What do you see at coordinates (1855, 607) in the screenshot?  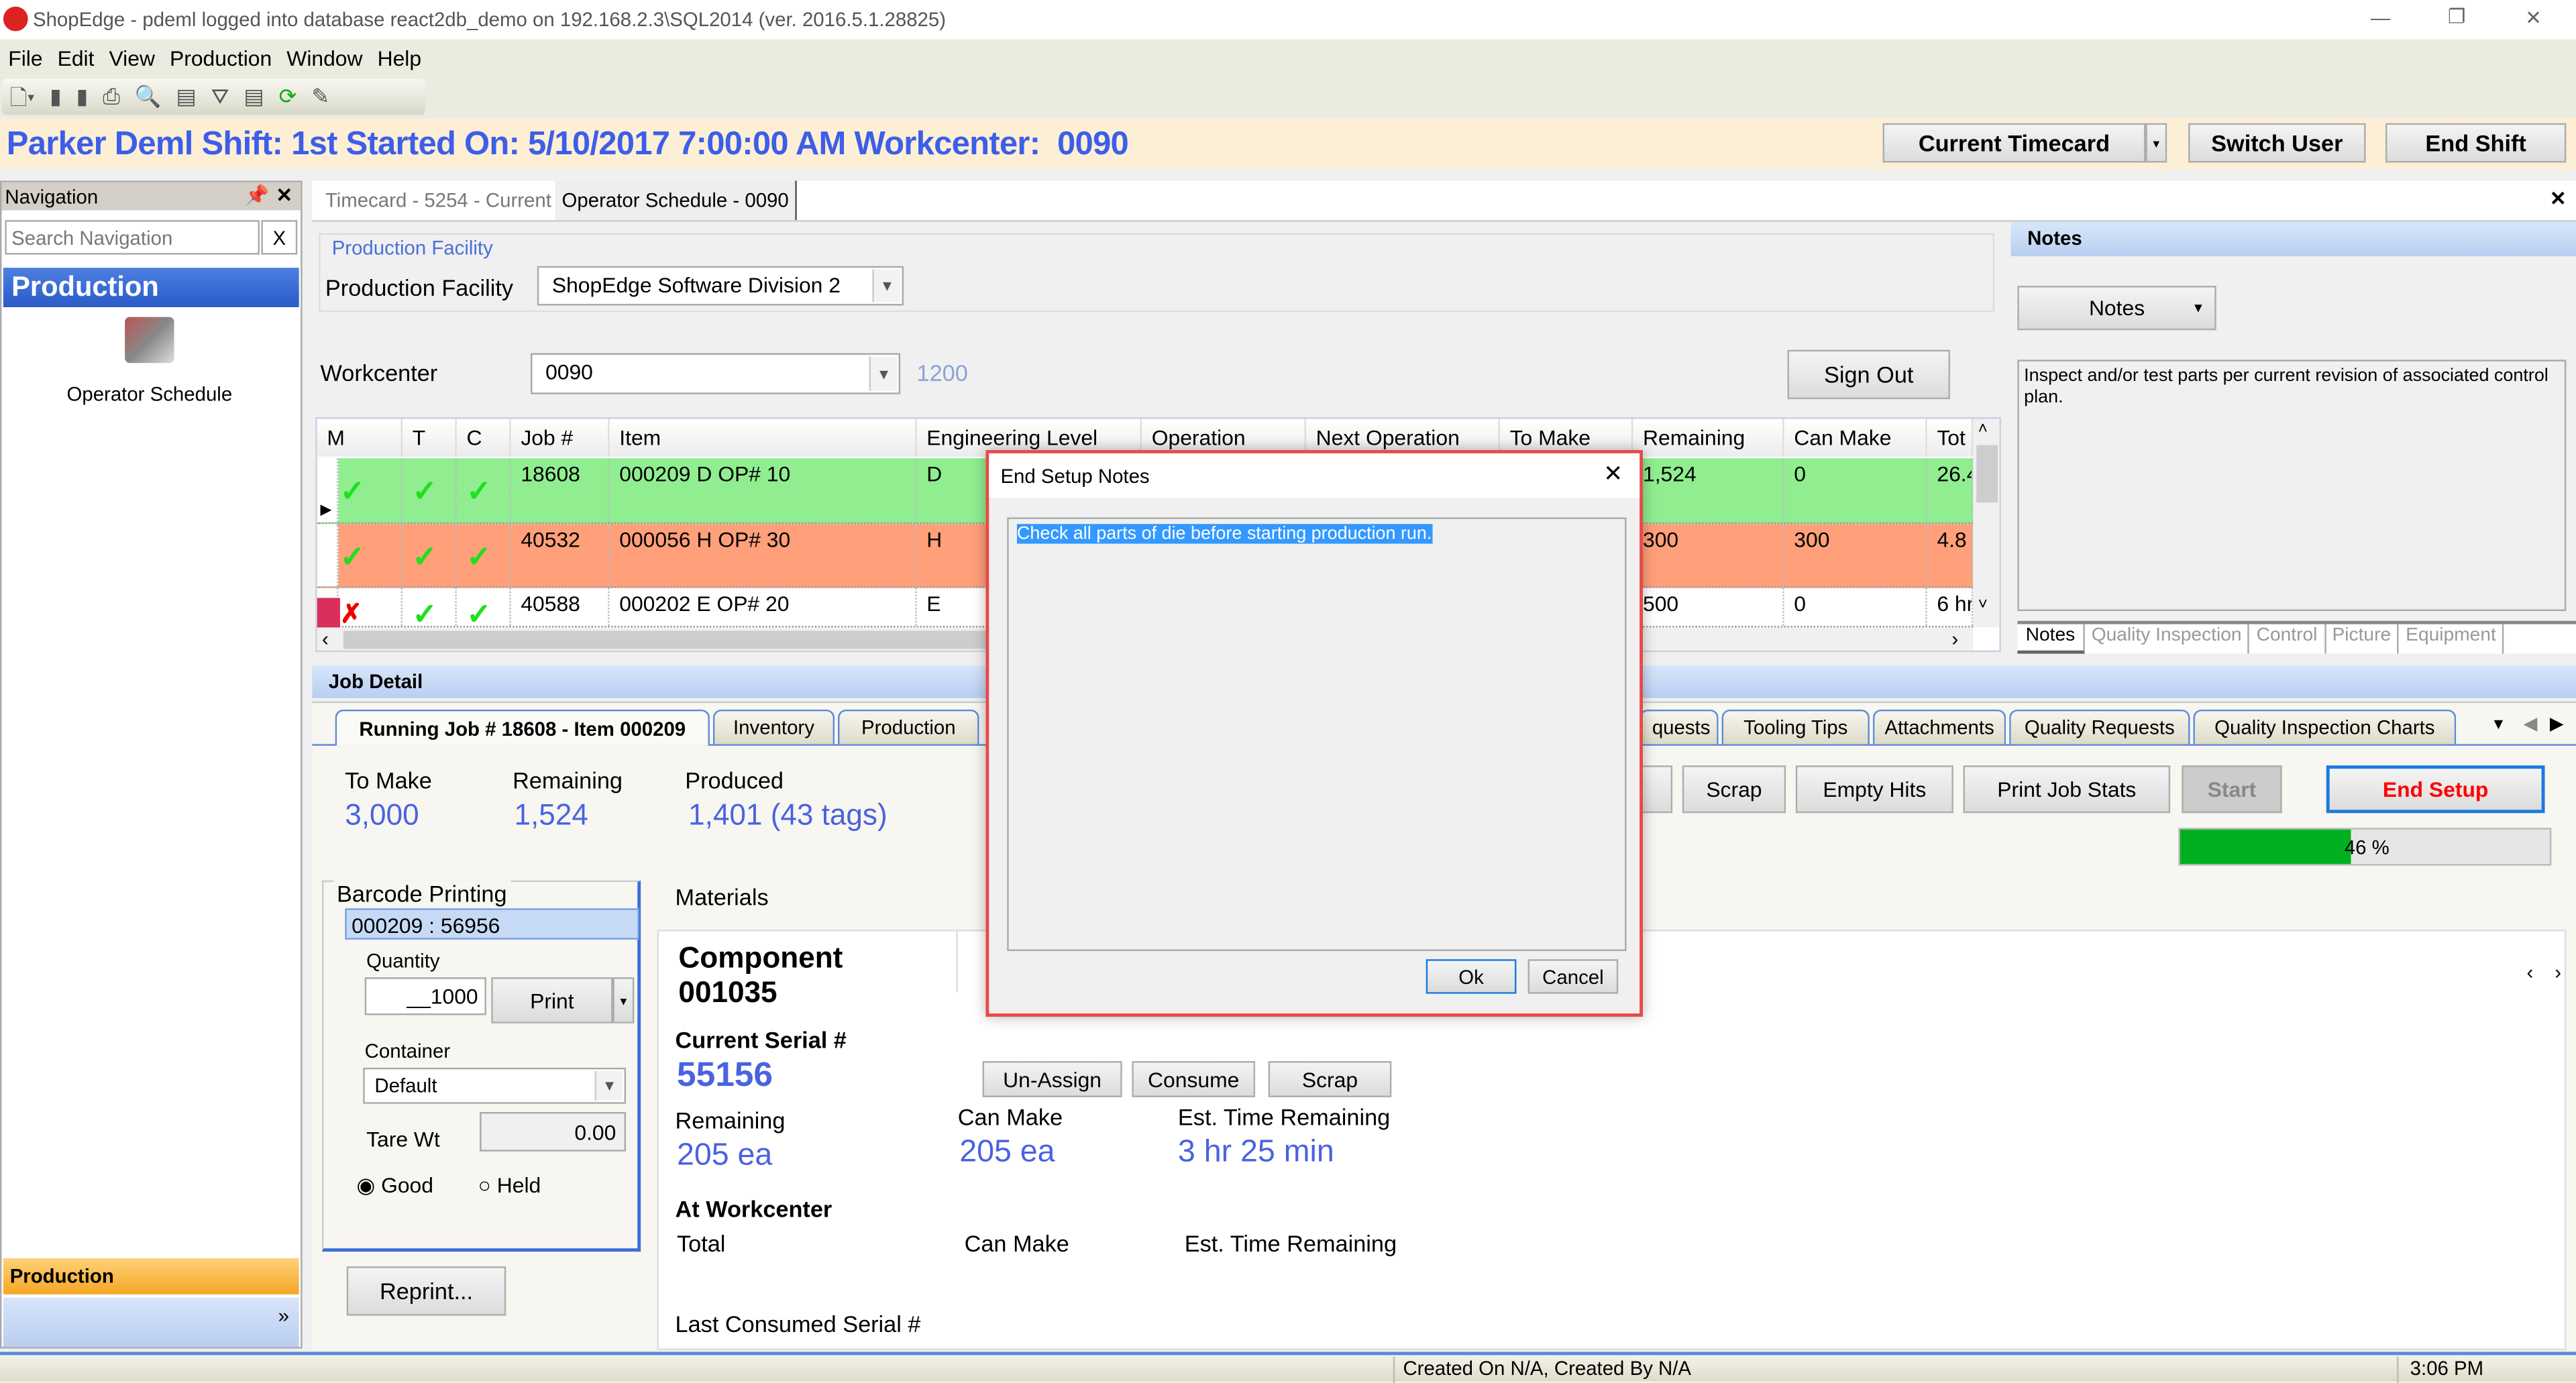 I see `cell-can-make: 0` at bounding box center [1855, 607].